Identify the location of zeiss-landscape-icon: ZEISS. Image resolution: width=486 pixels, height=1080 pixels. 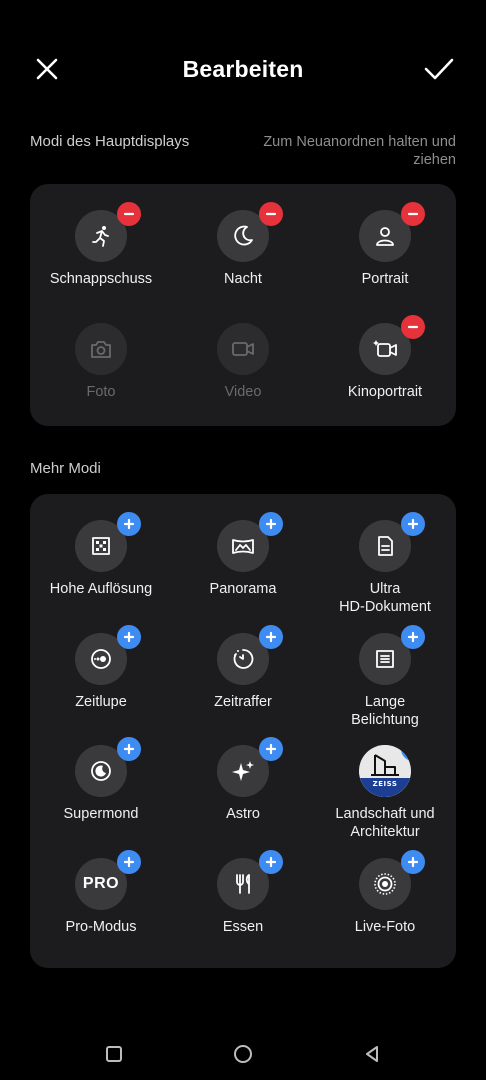
(385, 771).